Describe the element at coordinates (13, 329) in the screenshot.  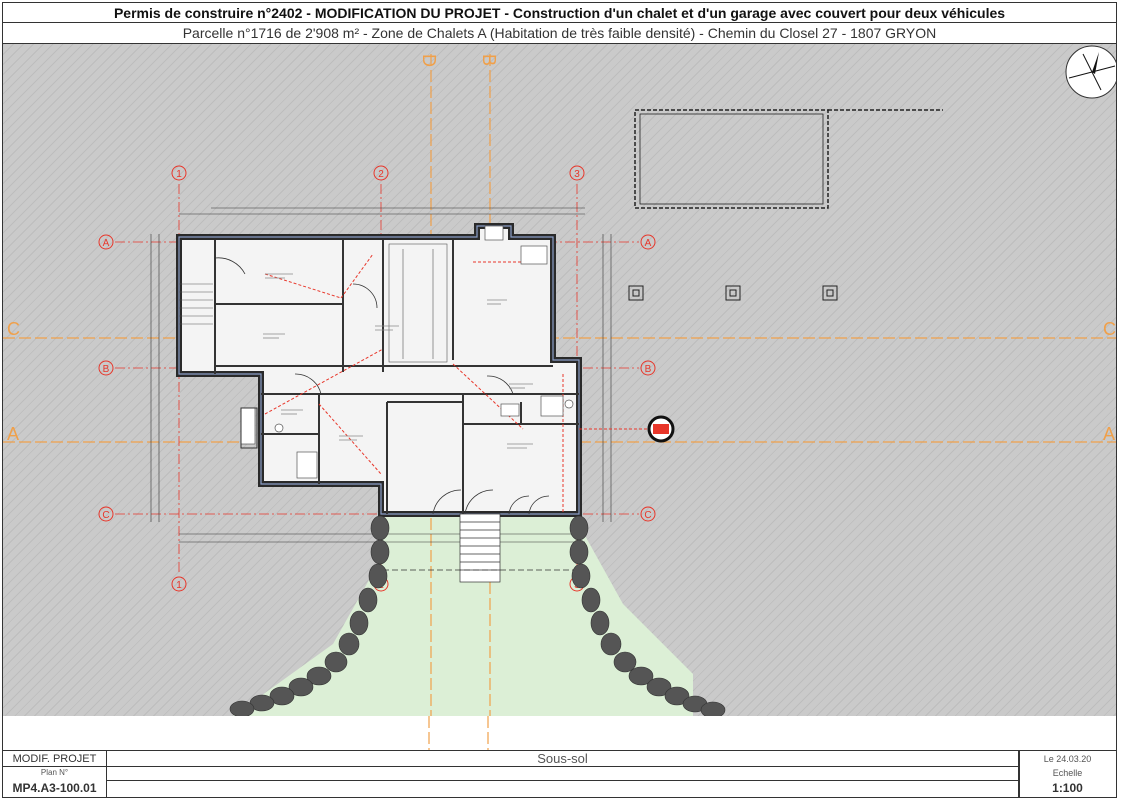
I see `section-c-left: C` at that location.